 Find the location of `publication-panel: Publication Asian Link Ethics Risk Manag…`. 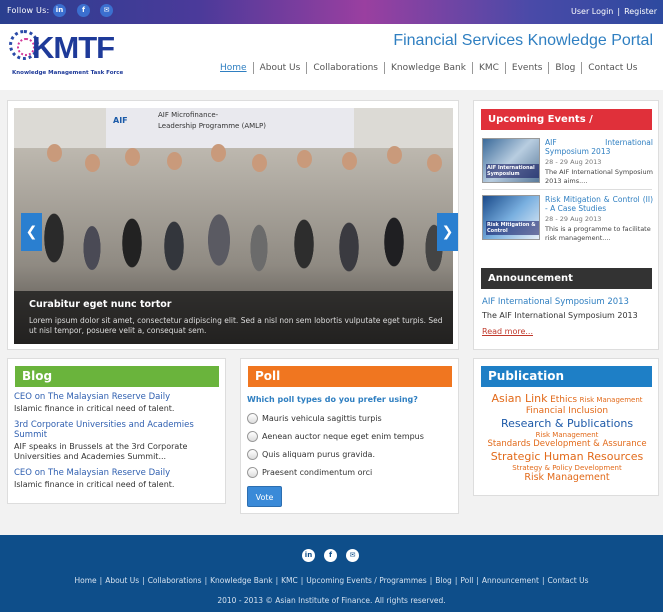

publication-panel: Publication Asian Link Ethics Risk Manag… is located at coordinates (566, 427).